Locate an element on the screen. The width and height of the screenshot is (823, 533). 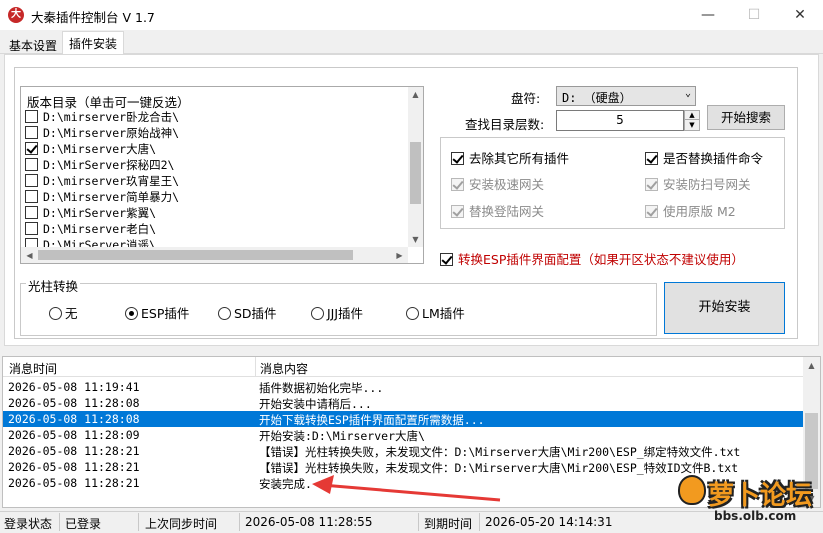
scroll-left-icon: ◀ is located at coordinates (29, 255).